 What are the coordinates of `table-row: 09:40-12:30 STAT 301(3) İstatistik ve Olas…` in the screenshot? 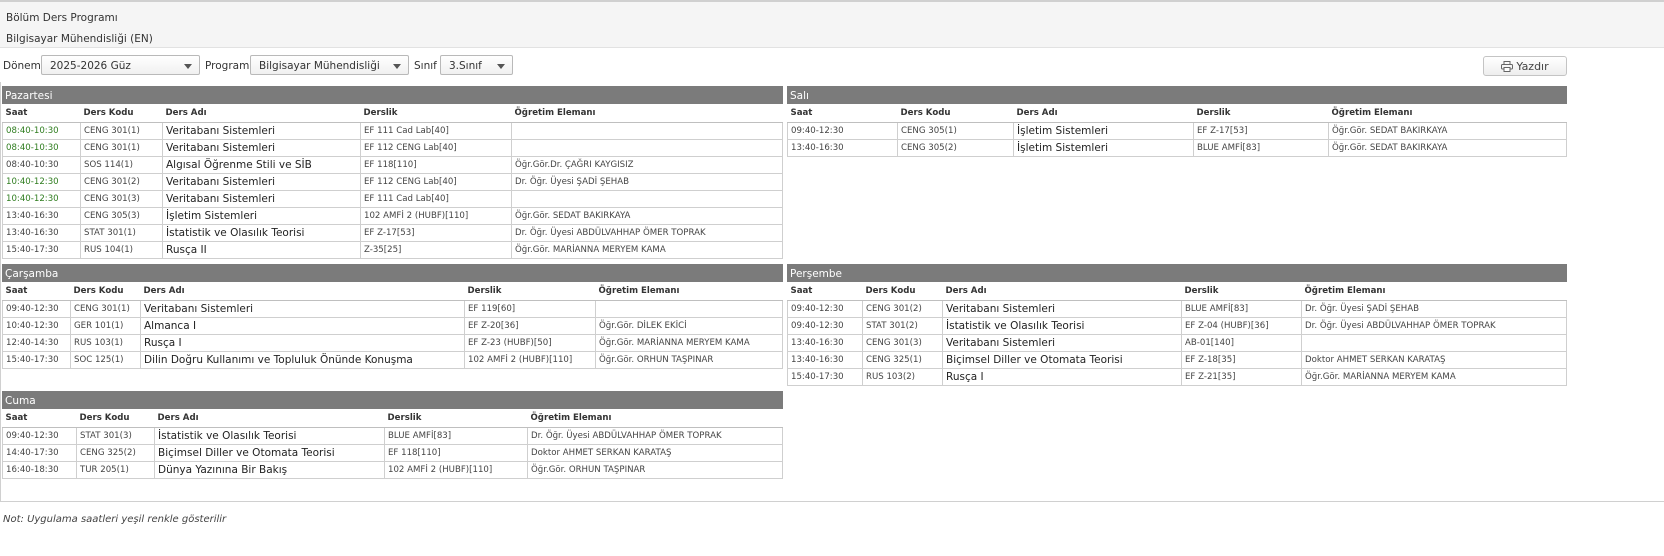 It's located at (392, 436).